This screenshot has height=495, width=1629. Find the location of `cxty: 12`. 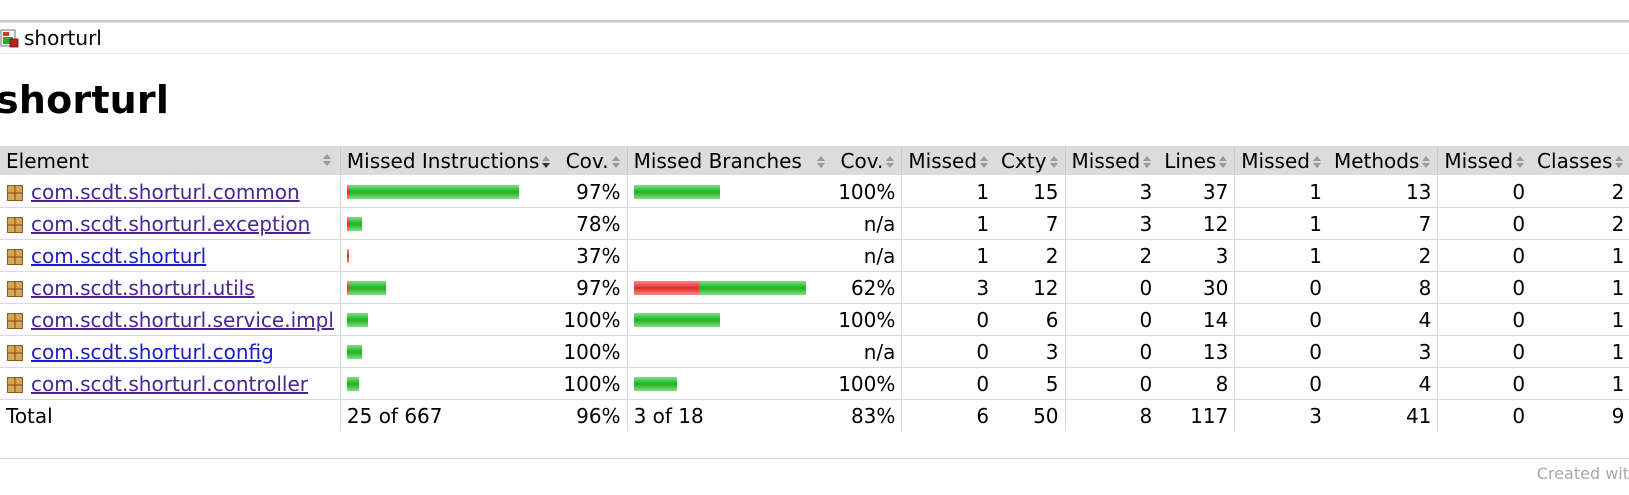

cxty: 12 is located at coordinates (1030, 287).